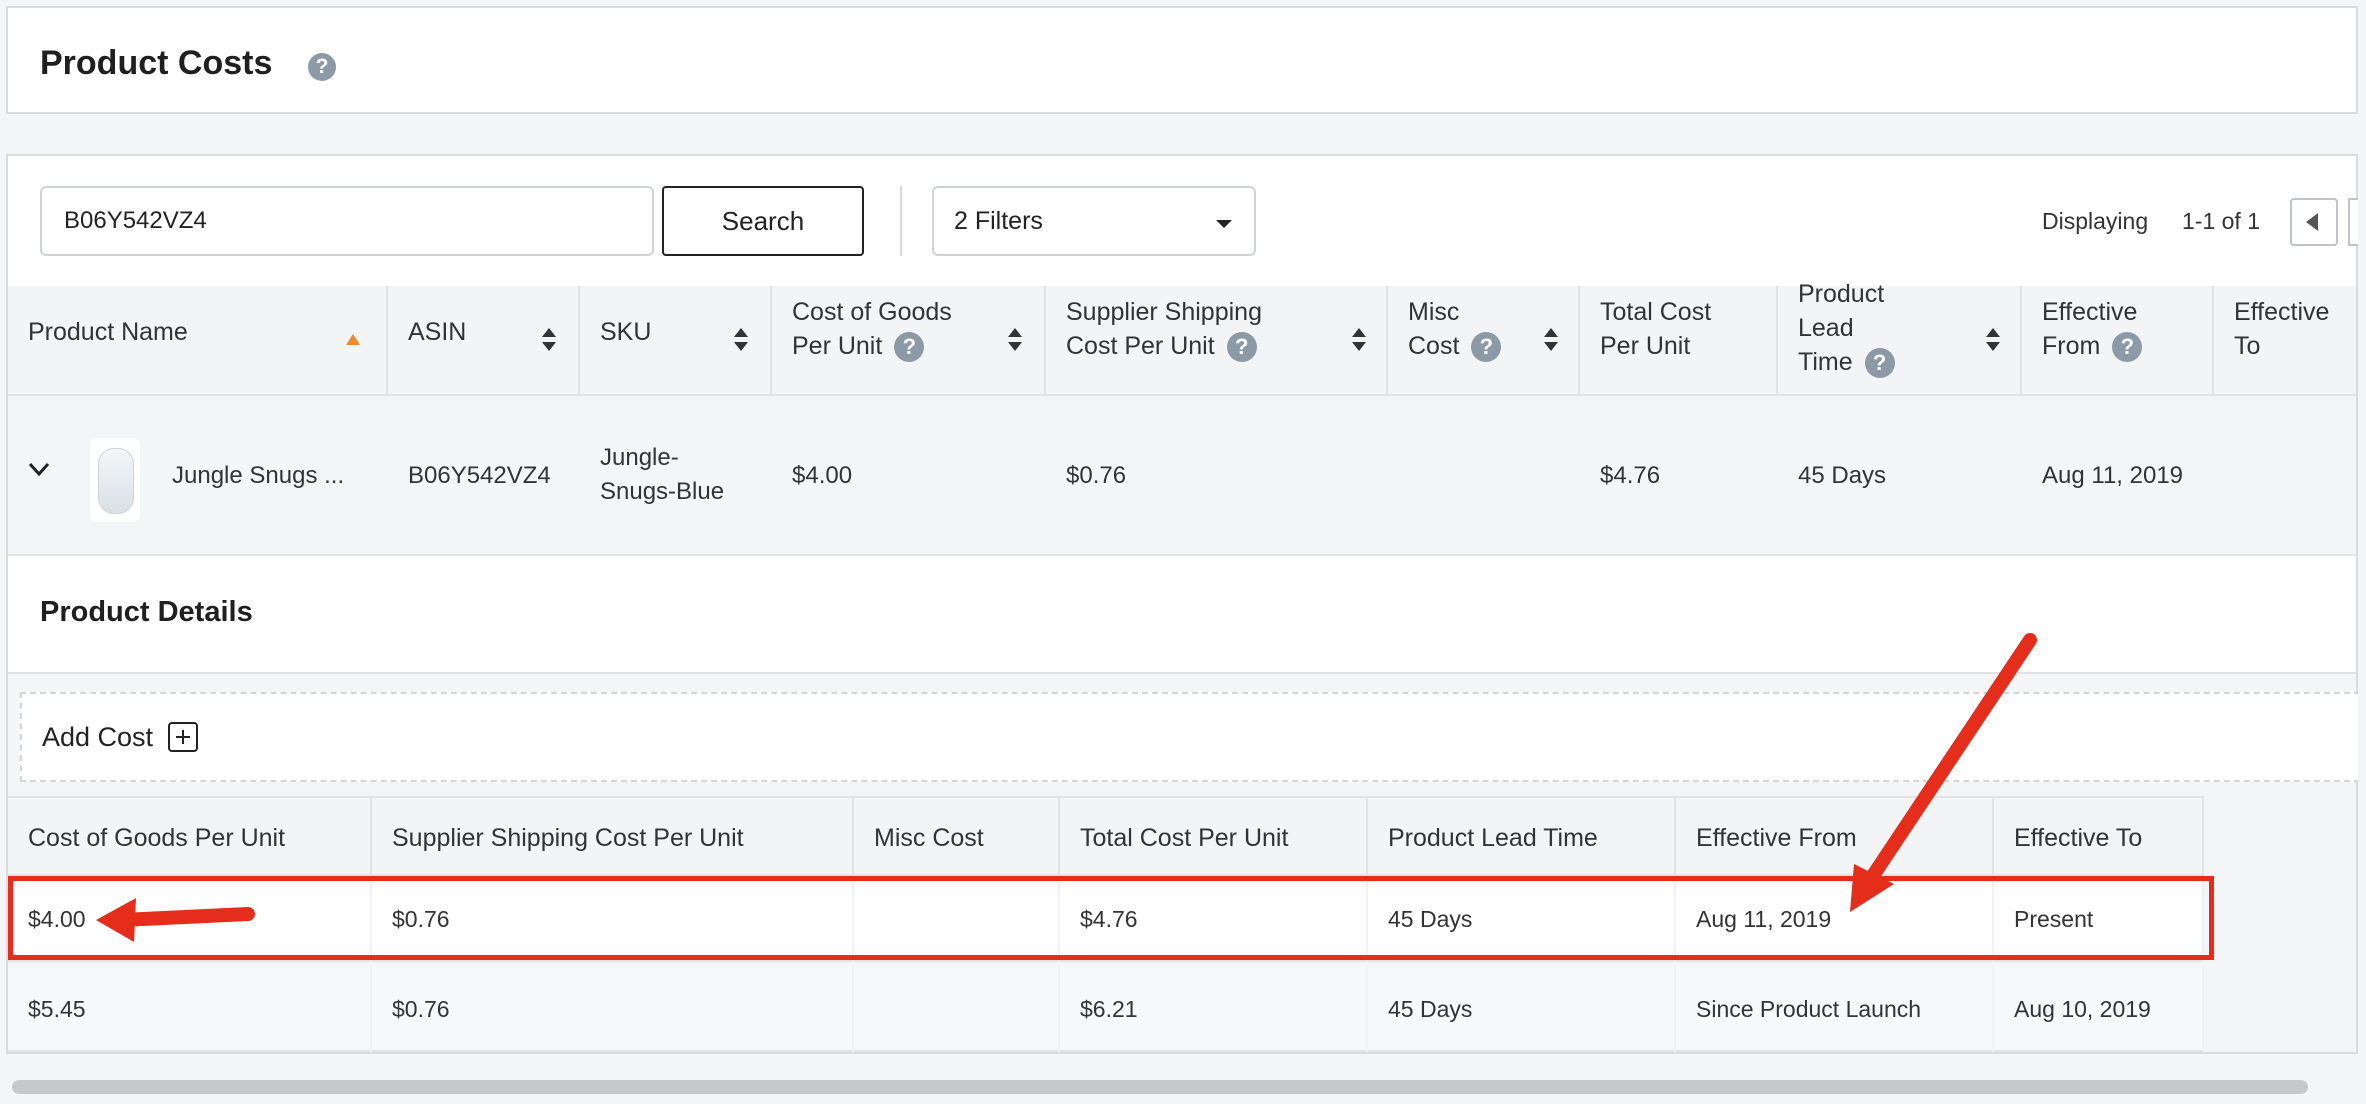 The image size is (2366, 1104). Describe the element at coordinates (998, 221) in the screenshot. I see `filters-label: 2 Filters` at that location.